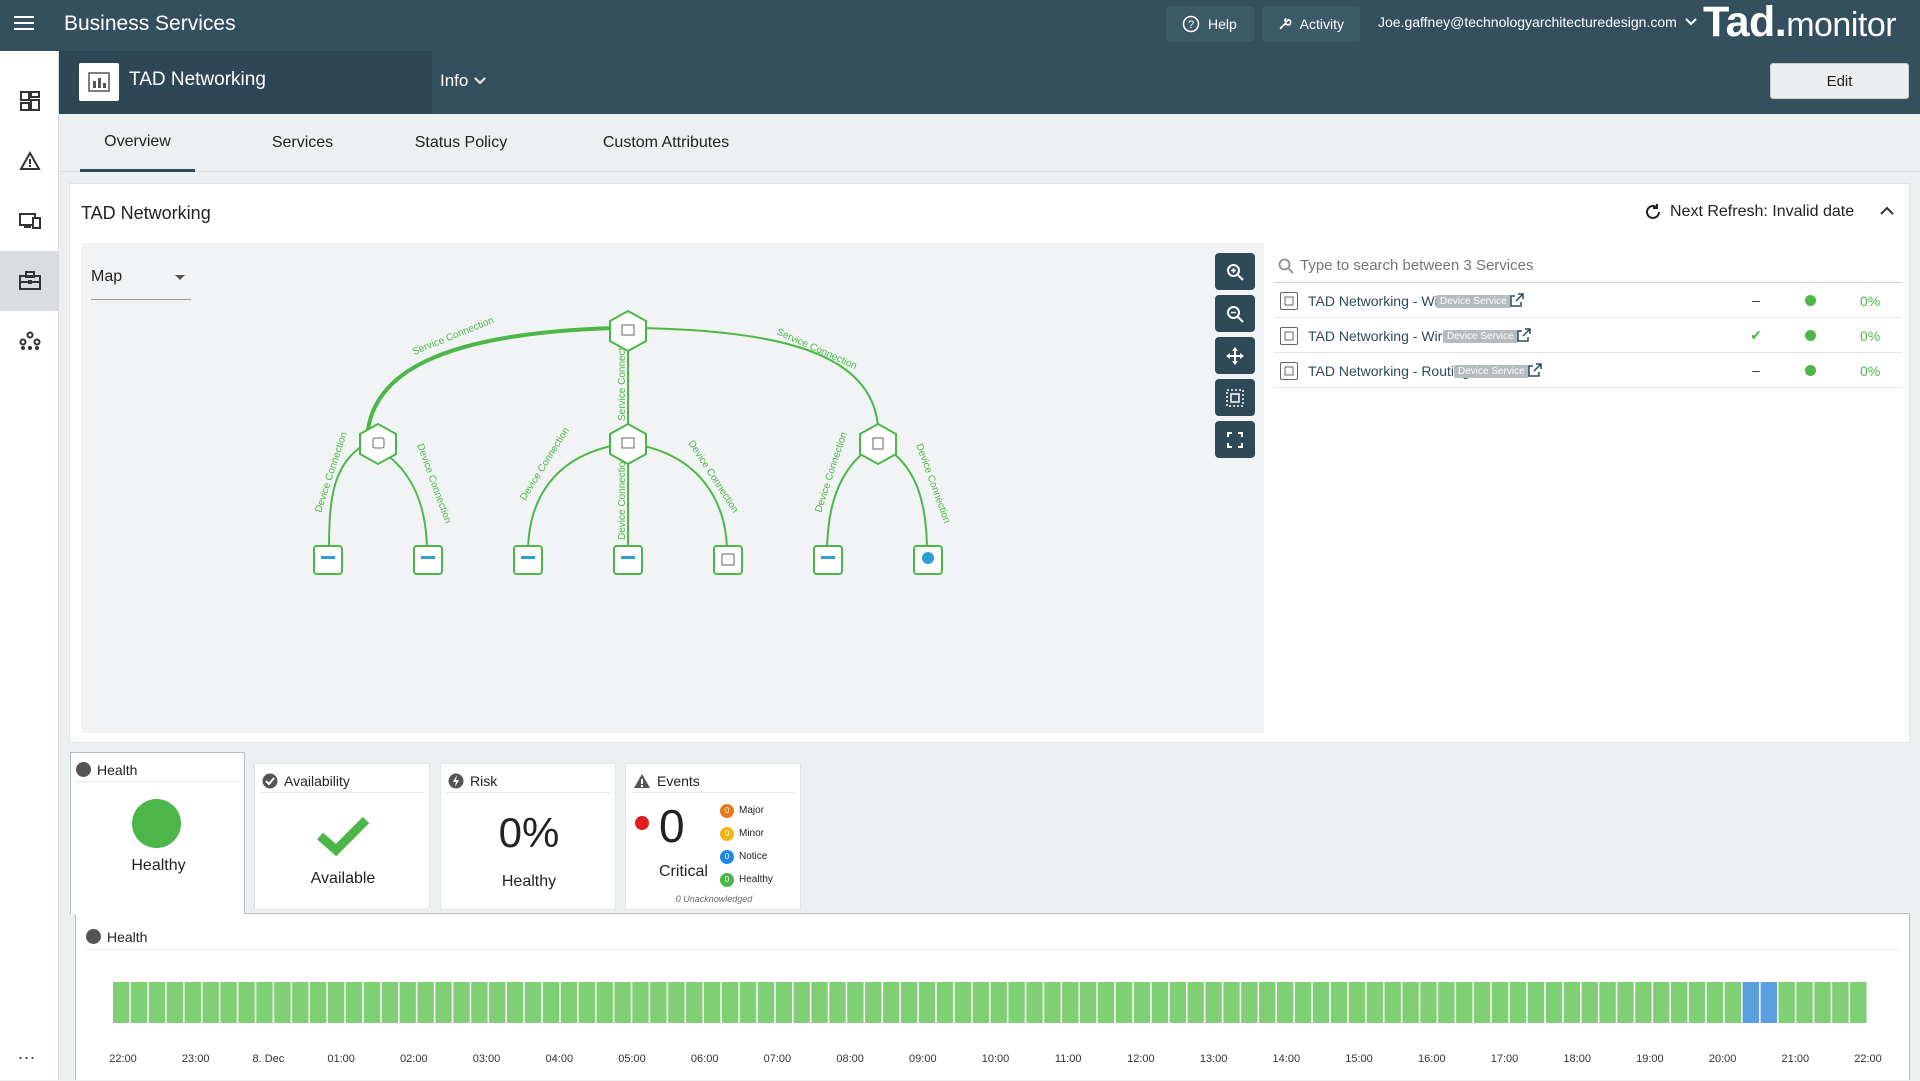  What do you see at coordinates (463, 81) in the screenshot?
I see `info-dropdown: Info` at bounding box center [463, 81].